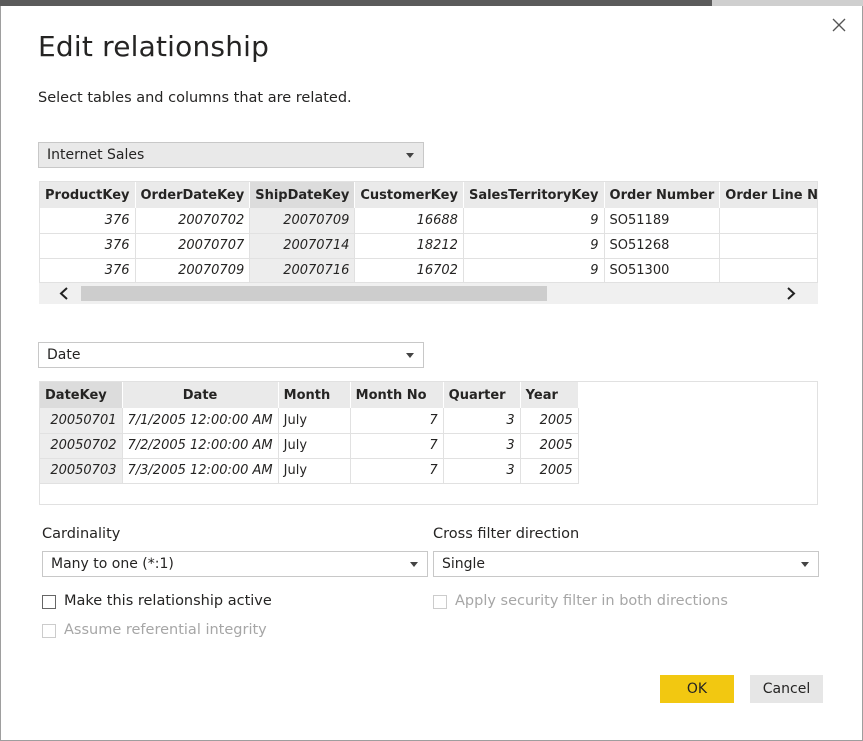  I want to click on table-cell: 16688, so click(409, 221).